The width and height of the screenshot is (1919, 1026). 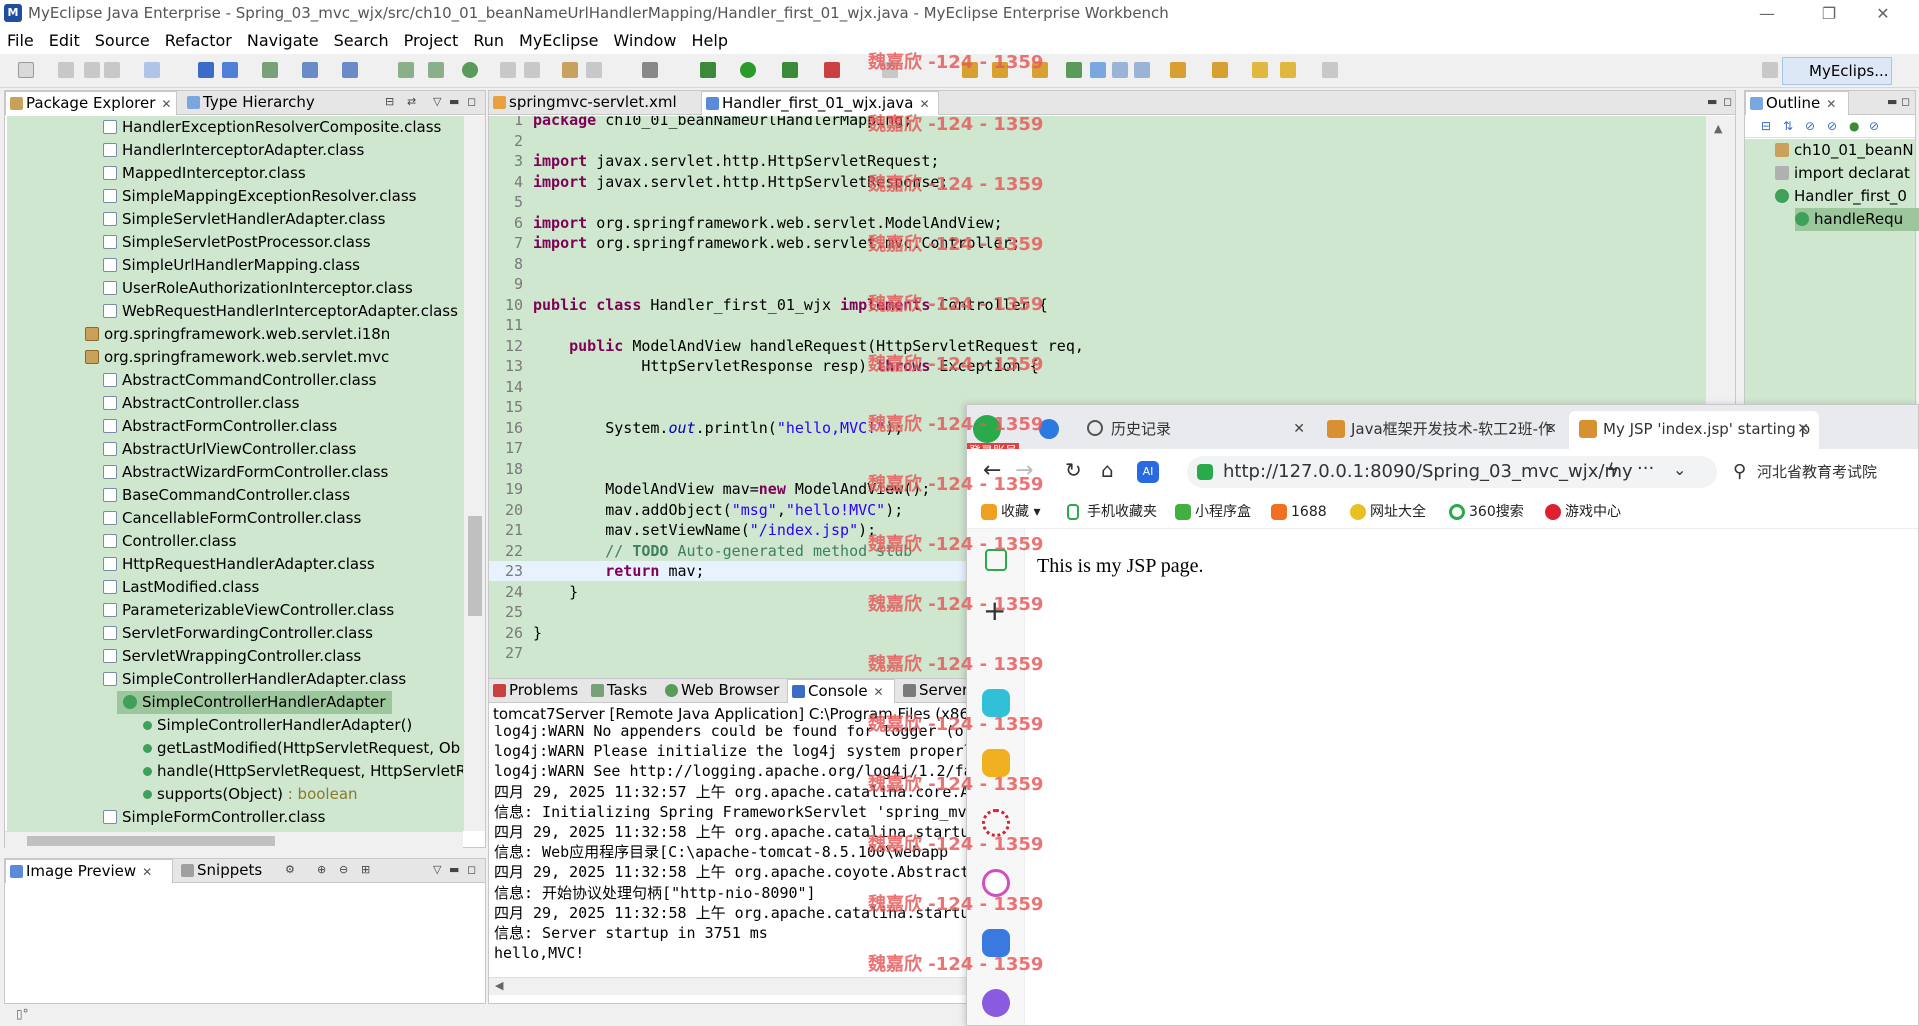 I want to click on outline-item: import declarat, so click(x=1842, y=173).